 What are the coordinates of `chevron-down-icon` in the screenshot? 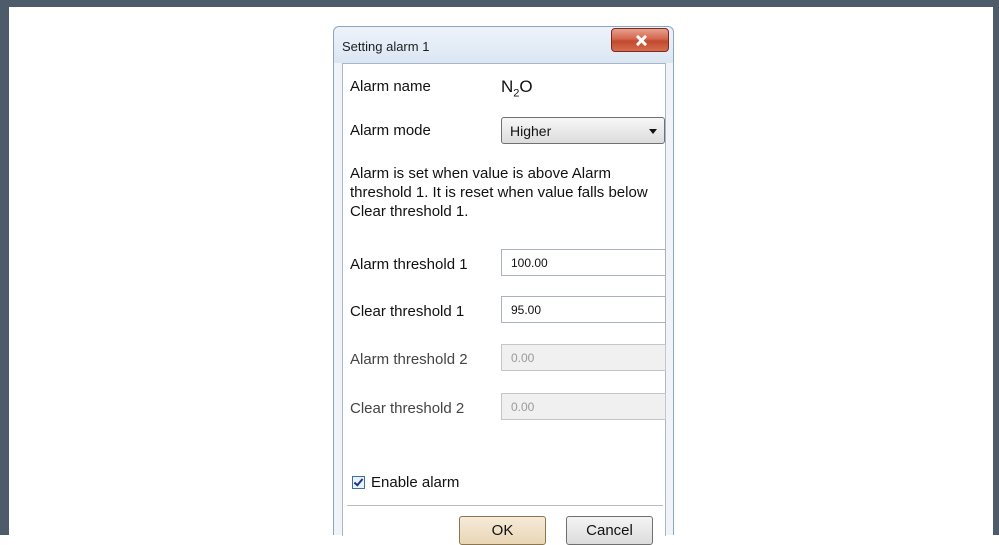 It's located at (653, 131).